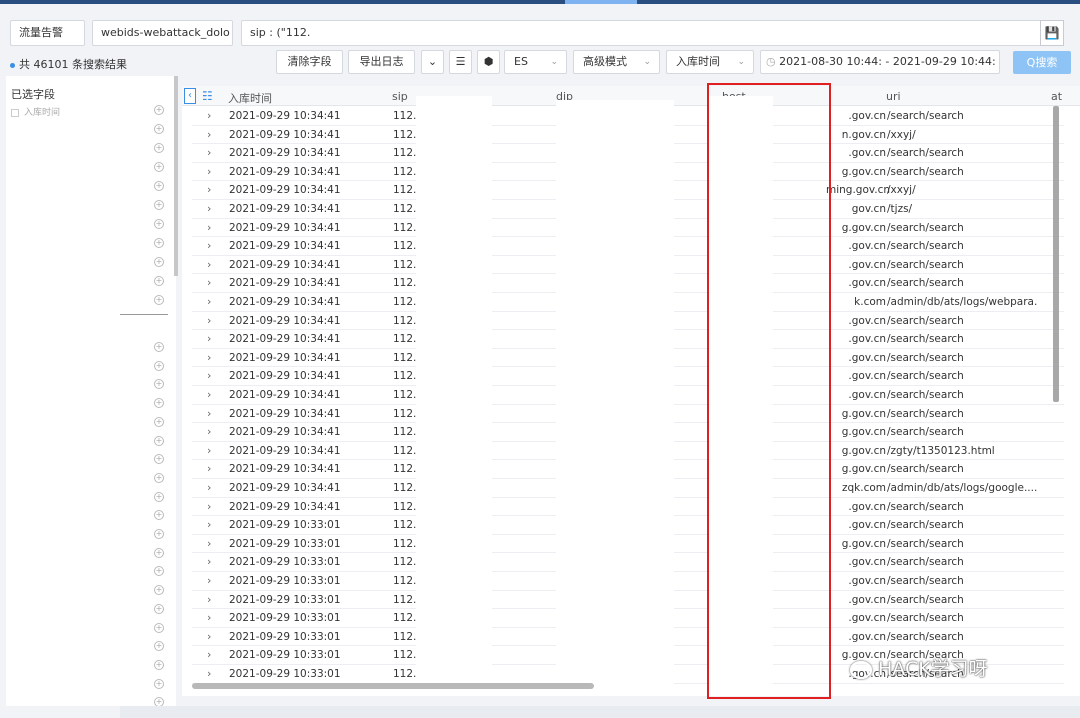 The image size is (1080, 718). Describe the element at coordinates (488, 62) in the screenshot. I see `filter-button: ⬢` at that location.